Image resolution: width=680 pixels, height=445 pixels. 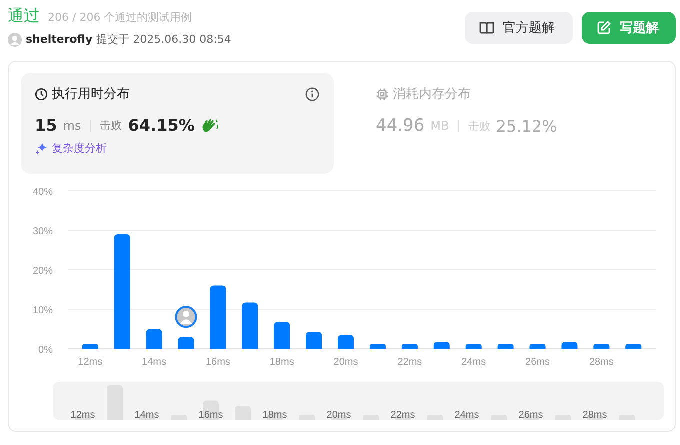 What do you see at coordinates (346, 362) in the screenshot?
I see `x-axis-label: 20ms` at bounding box center [346, 362].